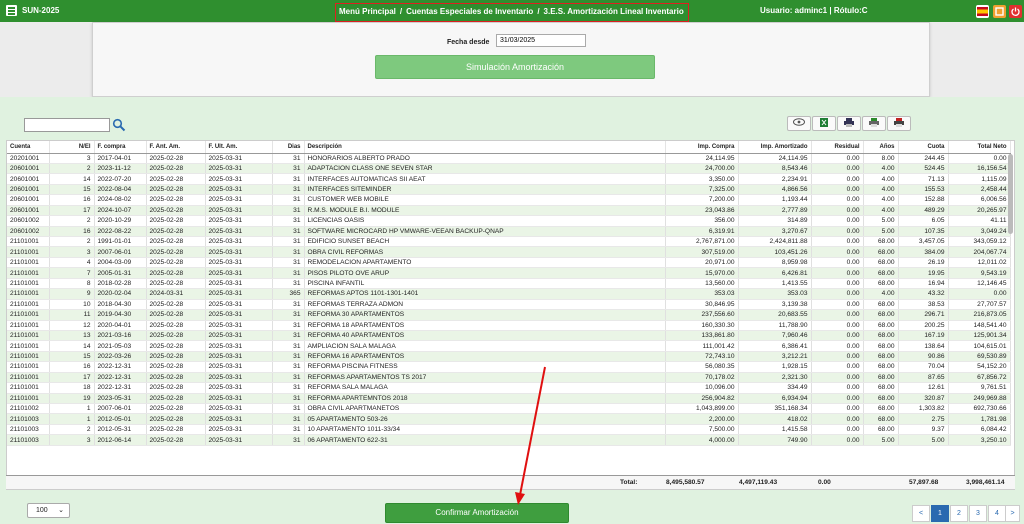 The image size is (1024, 524). Describe the element at coordinates (176, 147) in the screenshot. I see `column-header: F. Ant. Am.` at that location.